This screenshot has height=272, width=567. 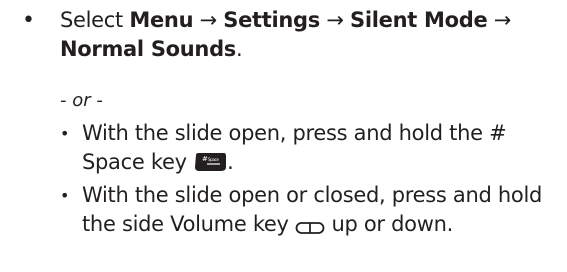 What do you see at coordinates (210, 166) in the screenshot?
I see `space-key-icon: # Space` at bounding box center [210, 166].